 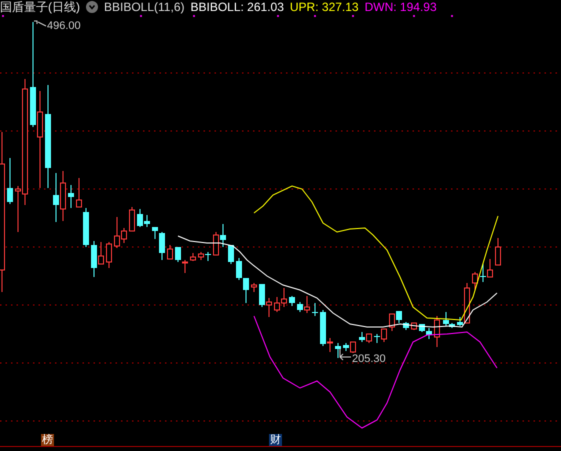 What do you see at coordinates (144, 7) in the screenshot?
I see `indicator-name: BBIBOLL(11,6)` at bounding box center [144, 7].